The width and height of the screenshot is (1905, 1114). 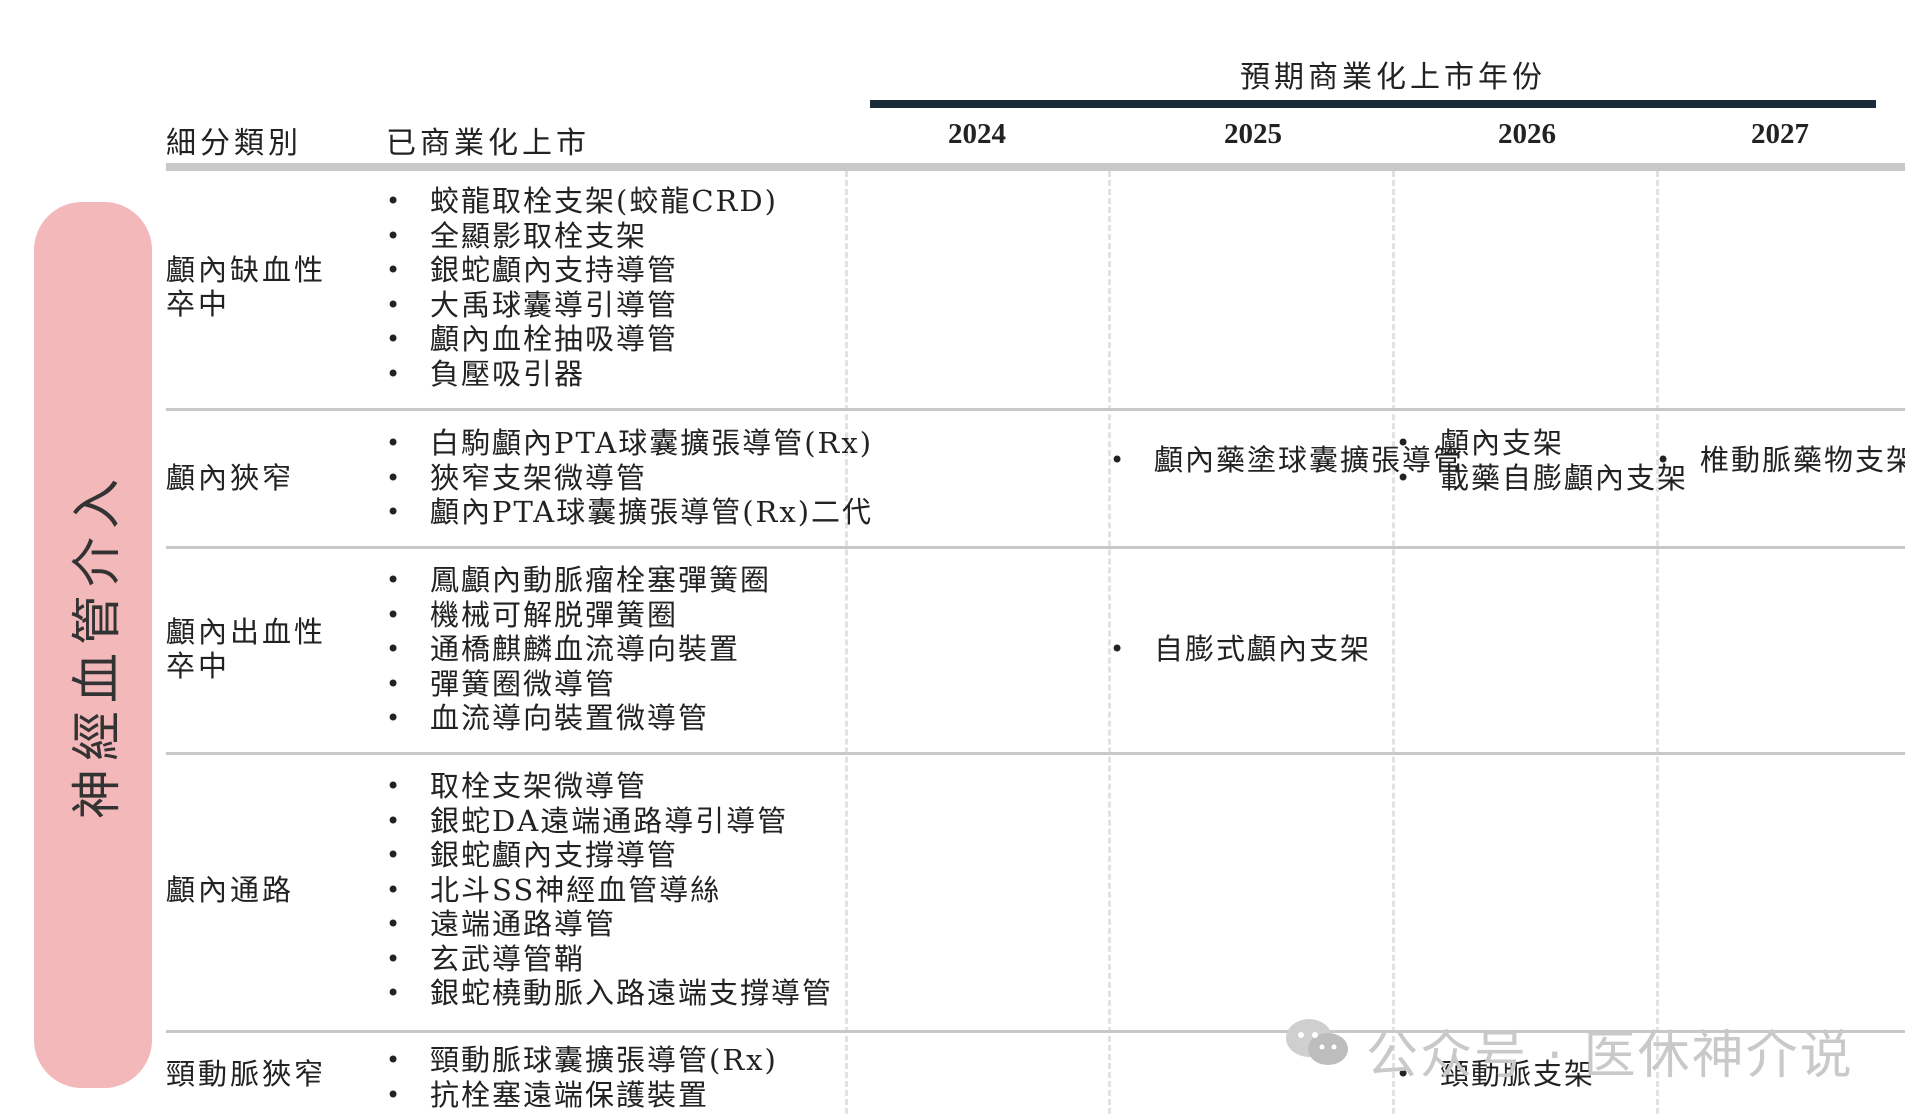 I want to click on list-item: 顱內PTA球囊擴張導管(Rx)二代, so click(x=629, y=512).